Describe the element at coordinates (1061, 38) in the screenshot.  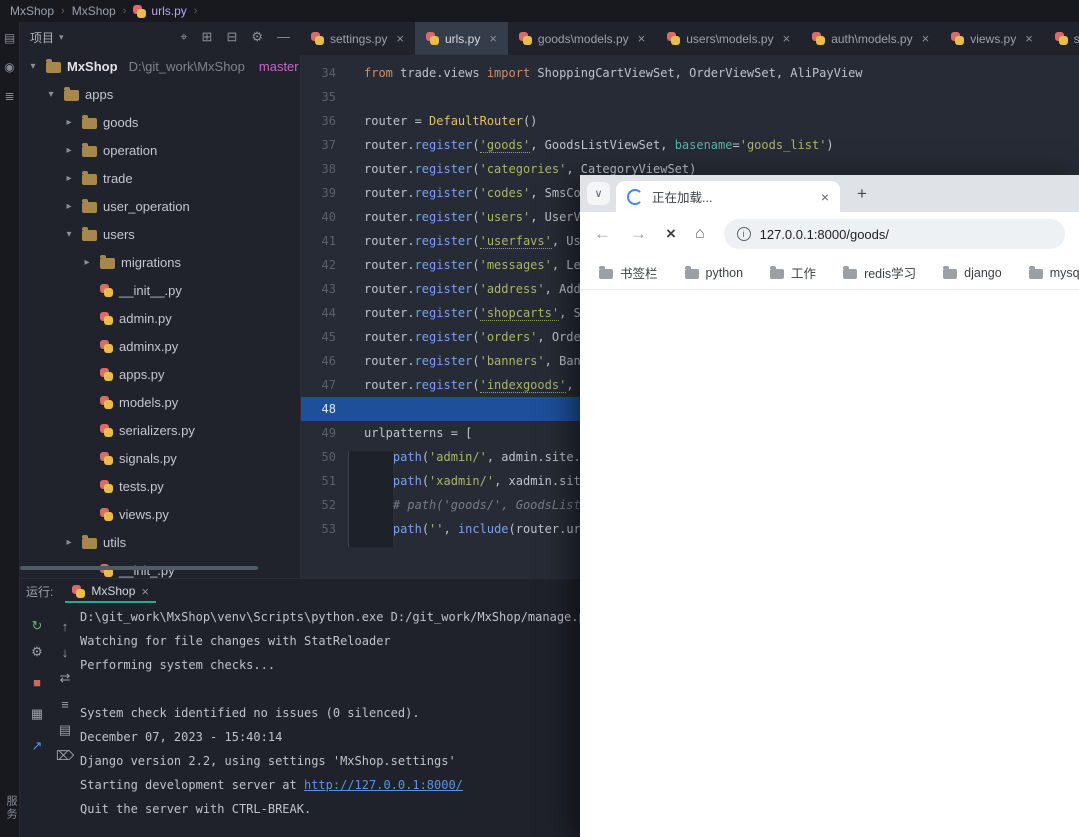
I see `editor-tab-ser: ser×` at that location.